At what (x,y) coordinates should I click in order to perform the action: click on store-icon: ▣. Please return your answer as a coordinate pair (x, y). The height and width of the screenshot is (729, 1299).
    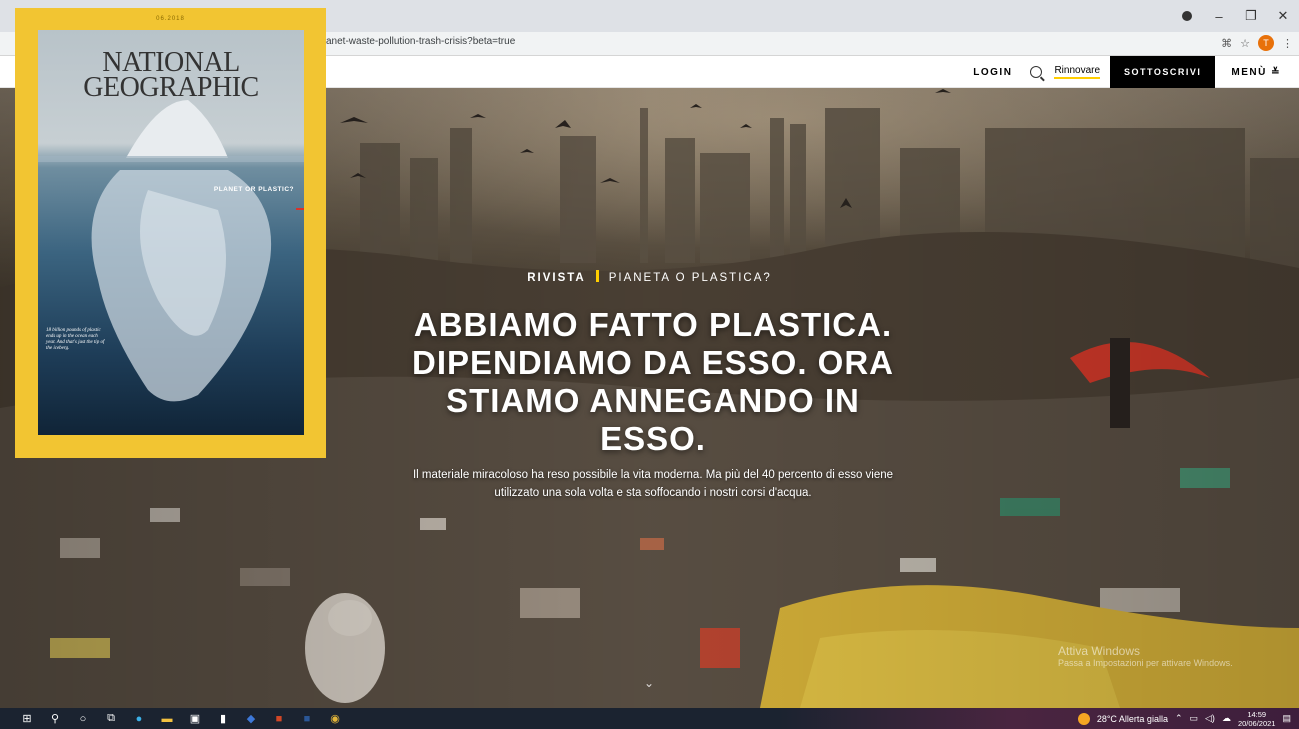
    Looking at the image, I should click on (195, 719).